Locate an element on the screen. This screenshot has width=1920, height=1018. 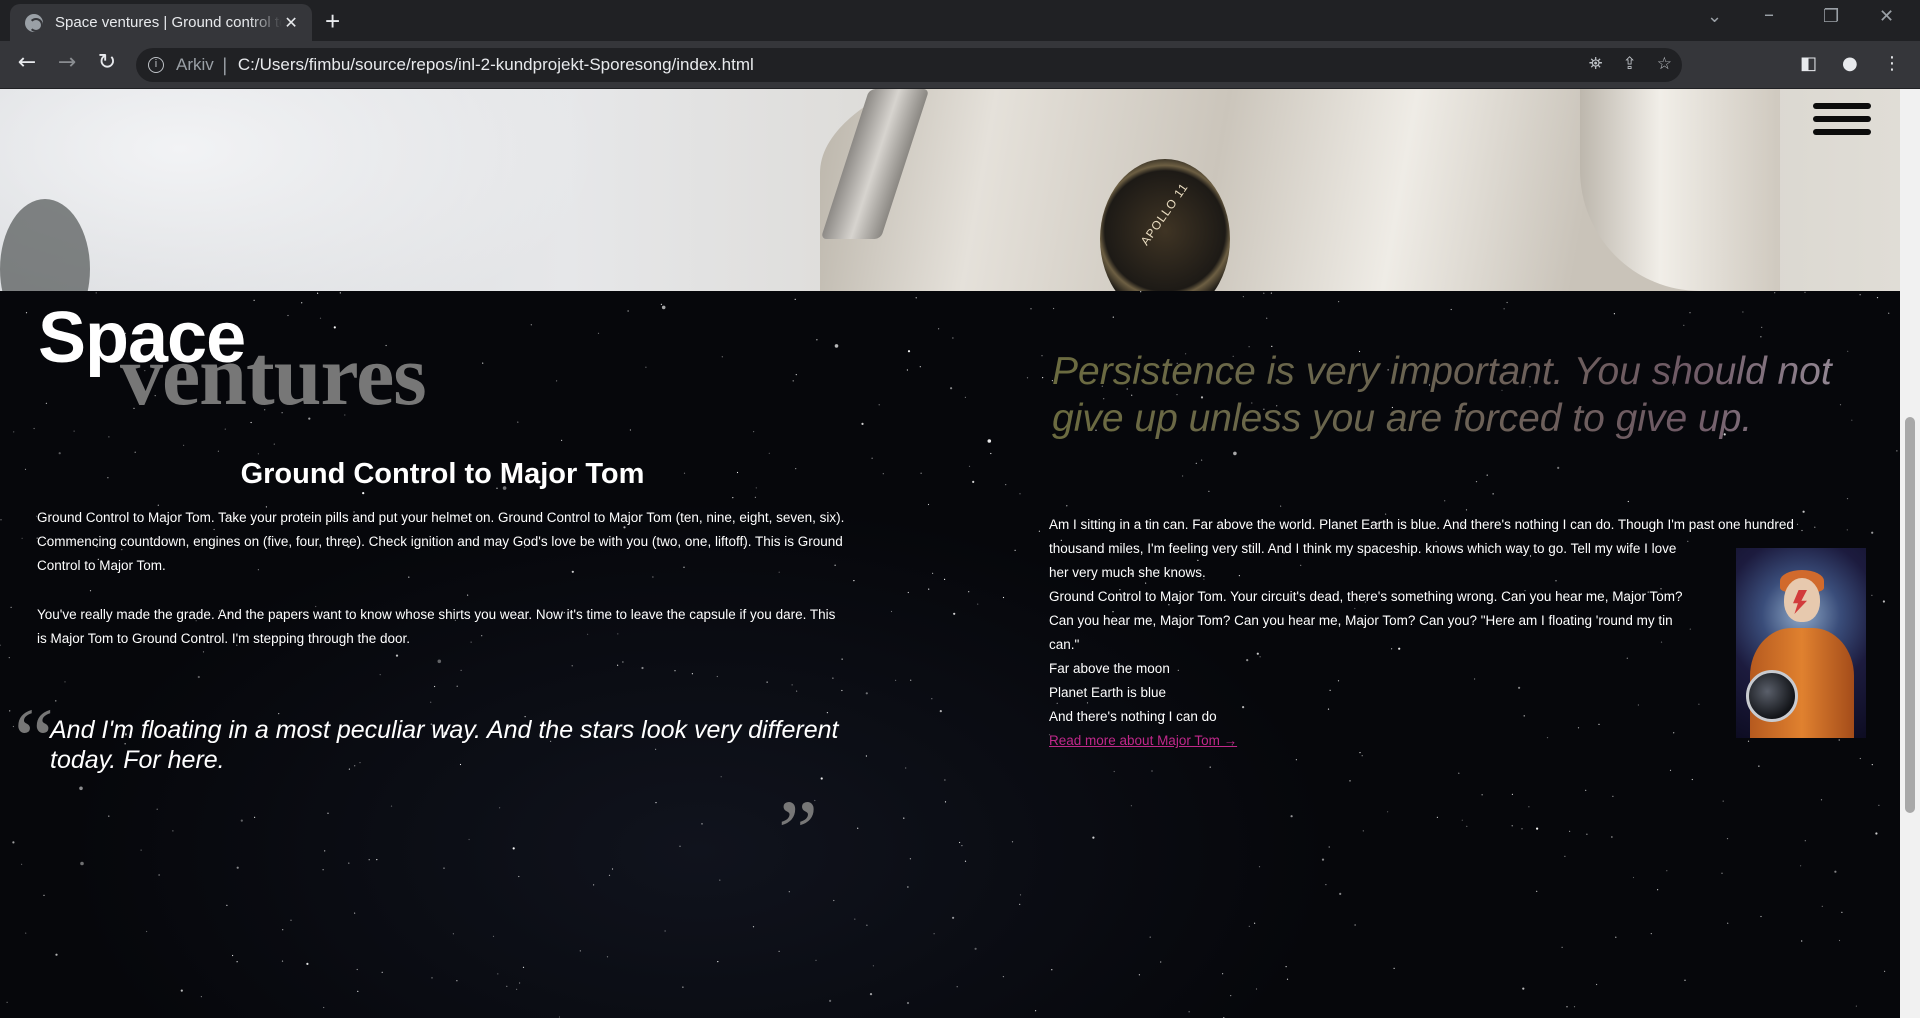
close-window-icon: ✕ is located at coordinates (1886, 16).